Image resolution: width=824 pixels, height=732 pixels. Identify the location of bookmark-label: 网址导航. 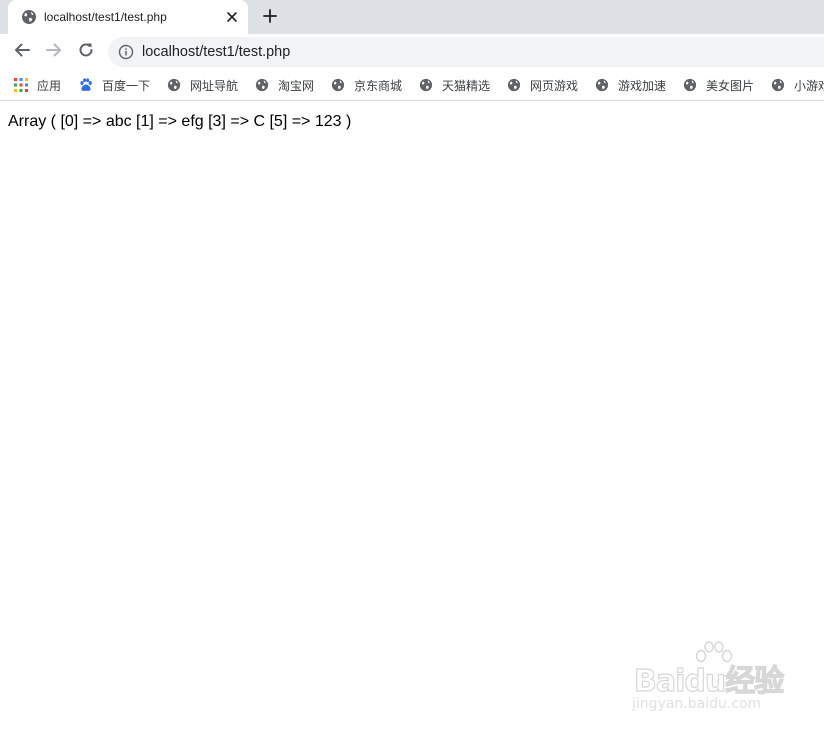
(214, 85).